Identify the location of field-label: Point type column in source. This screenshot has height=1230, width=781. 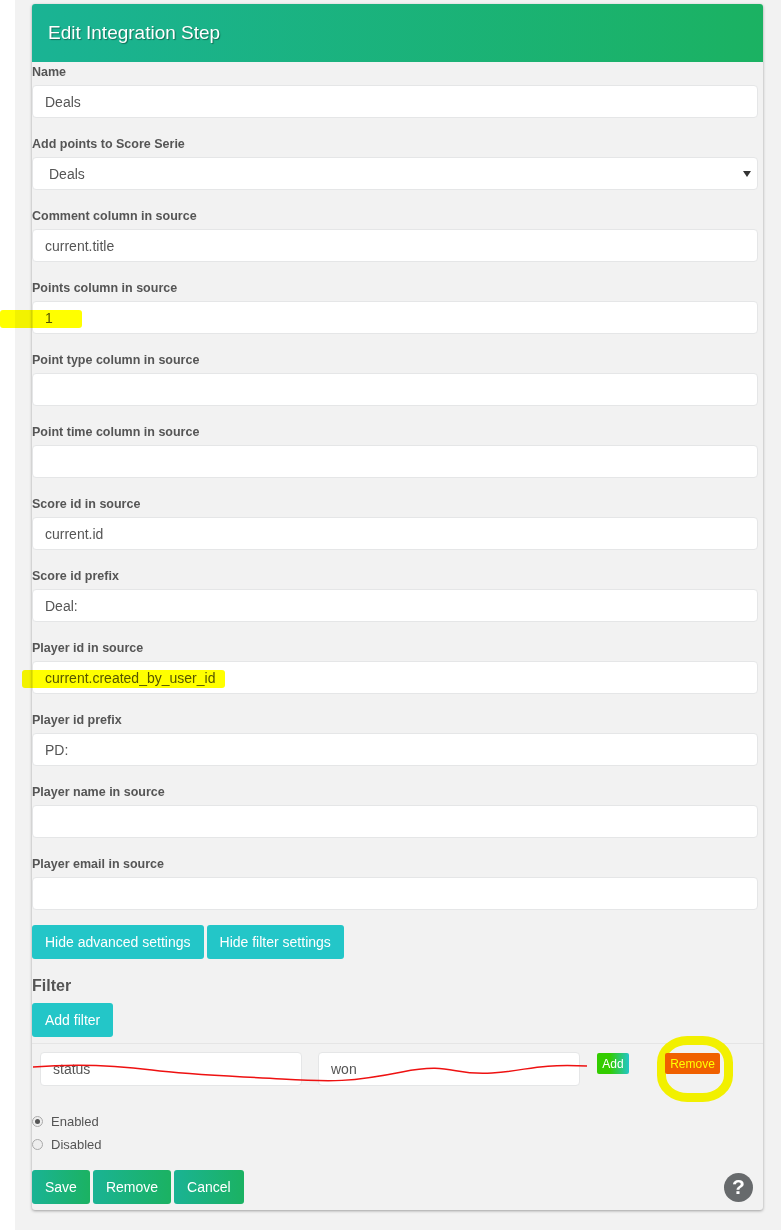
(116, 360).